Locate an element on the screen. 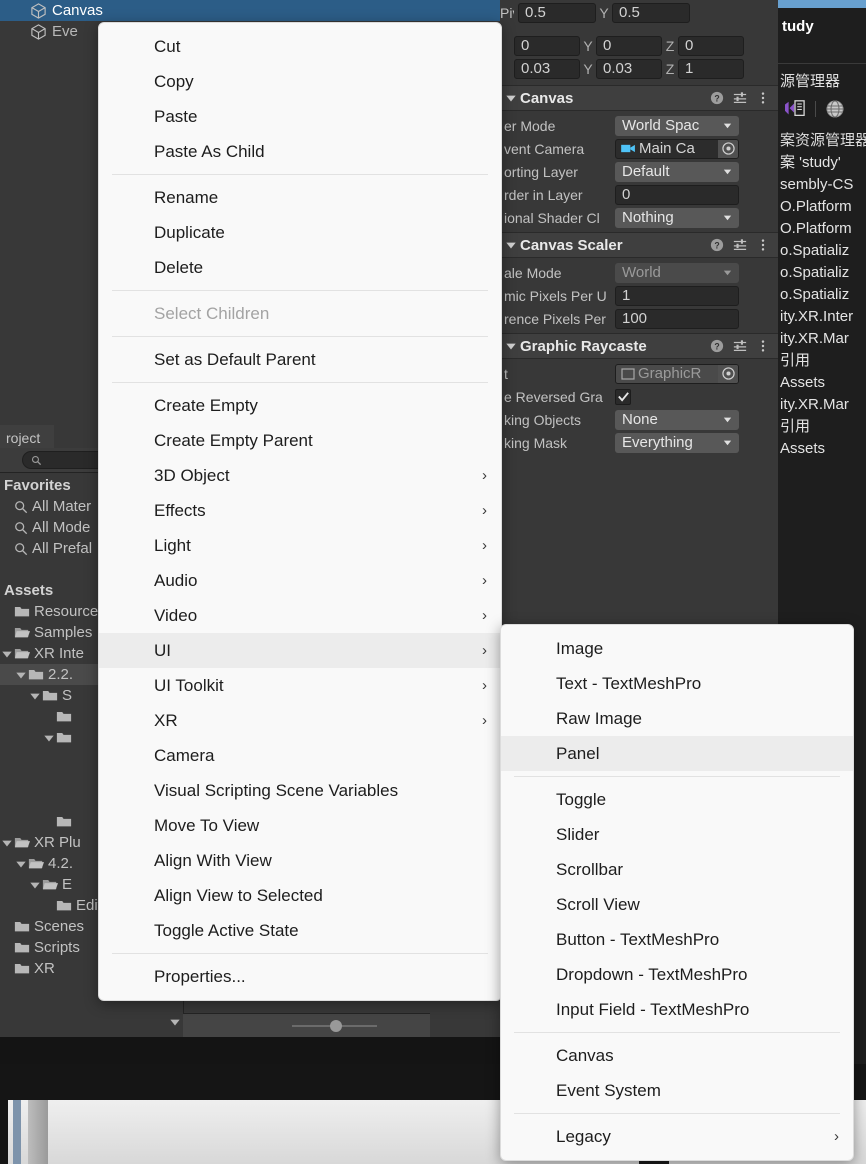 Image resolution: width=866 pixels, height=1164 pixels. number-field: 1 is located at coordinates (677, 295).